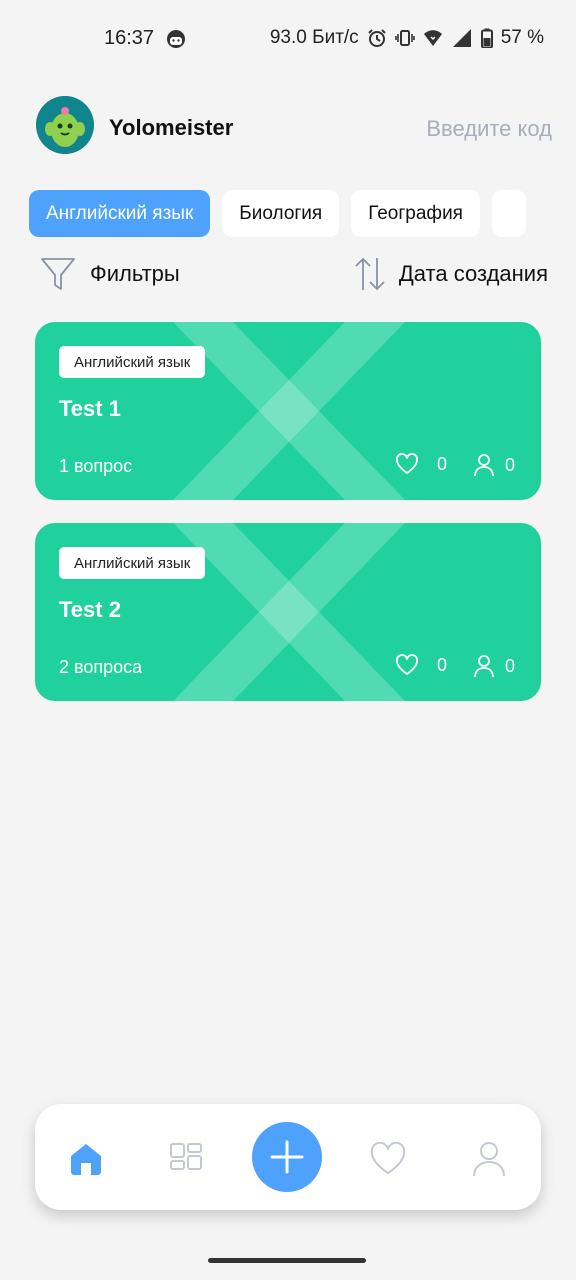 The image size is (576, 1280). What do you see at coordinates (135, 273) in the screenshot?
I see `filters-label: Фильтры` at bounding box center [135, 273].